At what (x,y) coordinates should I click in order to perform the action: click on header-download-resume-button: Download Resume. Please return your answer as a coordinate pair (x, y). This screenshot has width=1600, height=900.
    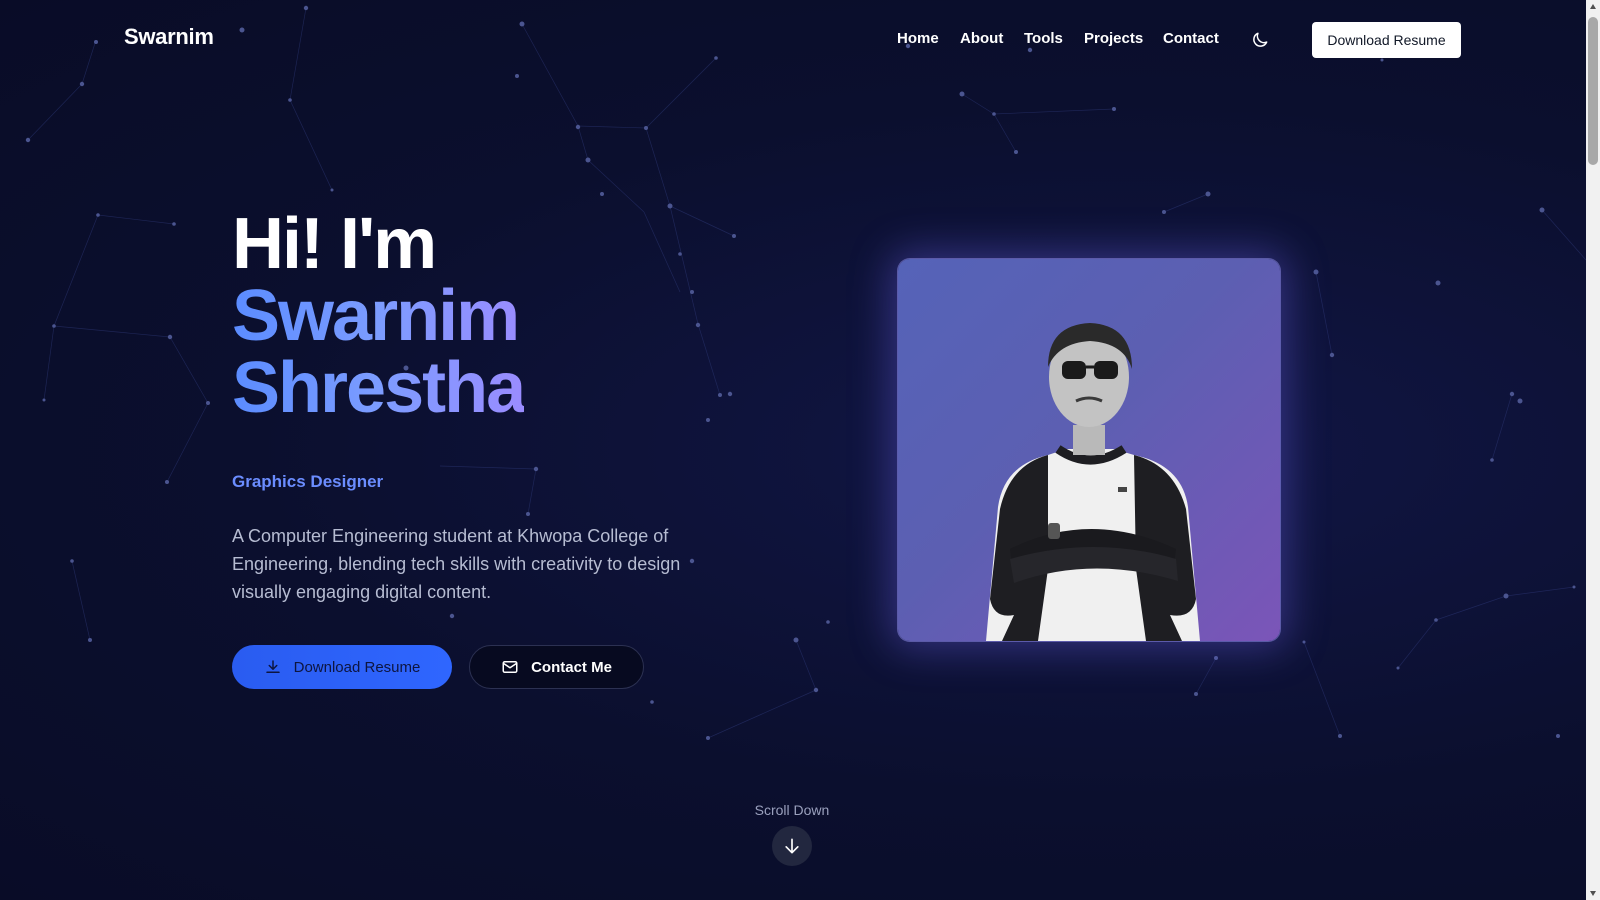
    Looking at the image, I should click on (1386, 40).